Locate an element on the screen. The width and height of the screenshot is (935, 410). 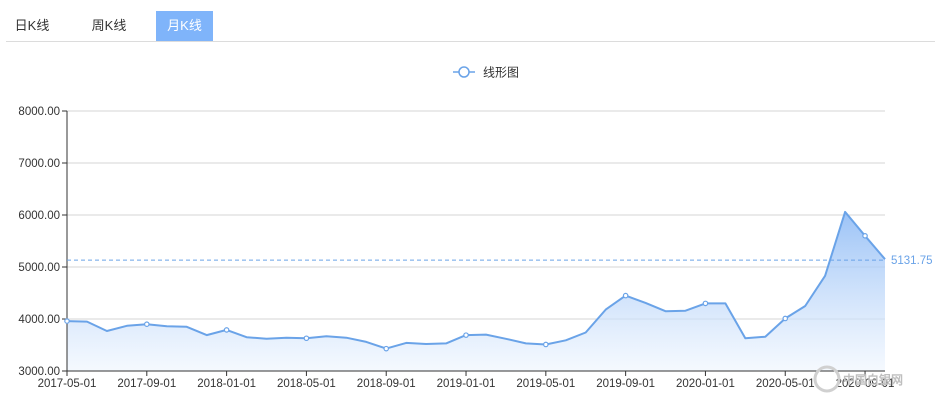
x-tick-label: 2017-09-01 is located at coordinates (146, 384).